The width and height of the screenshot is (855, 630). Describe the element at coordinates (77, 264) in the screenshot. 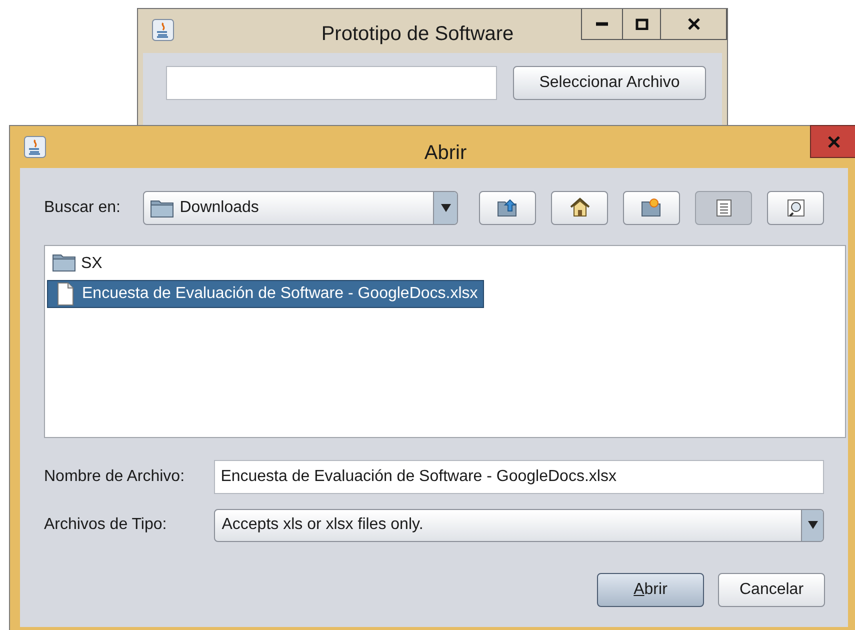

I see `file-list-item: SX` at that location.